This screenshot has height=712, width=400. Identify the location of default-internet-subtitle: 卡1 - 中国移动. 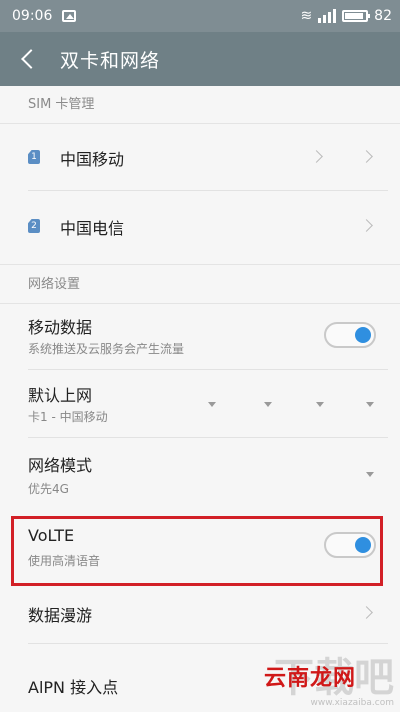
(68, 417).